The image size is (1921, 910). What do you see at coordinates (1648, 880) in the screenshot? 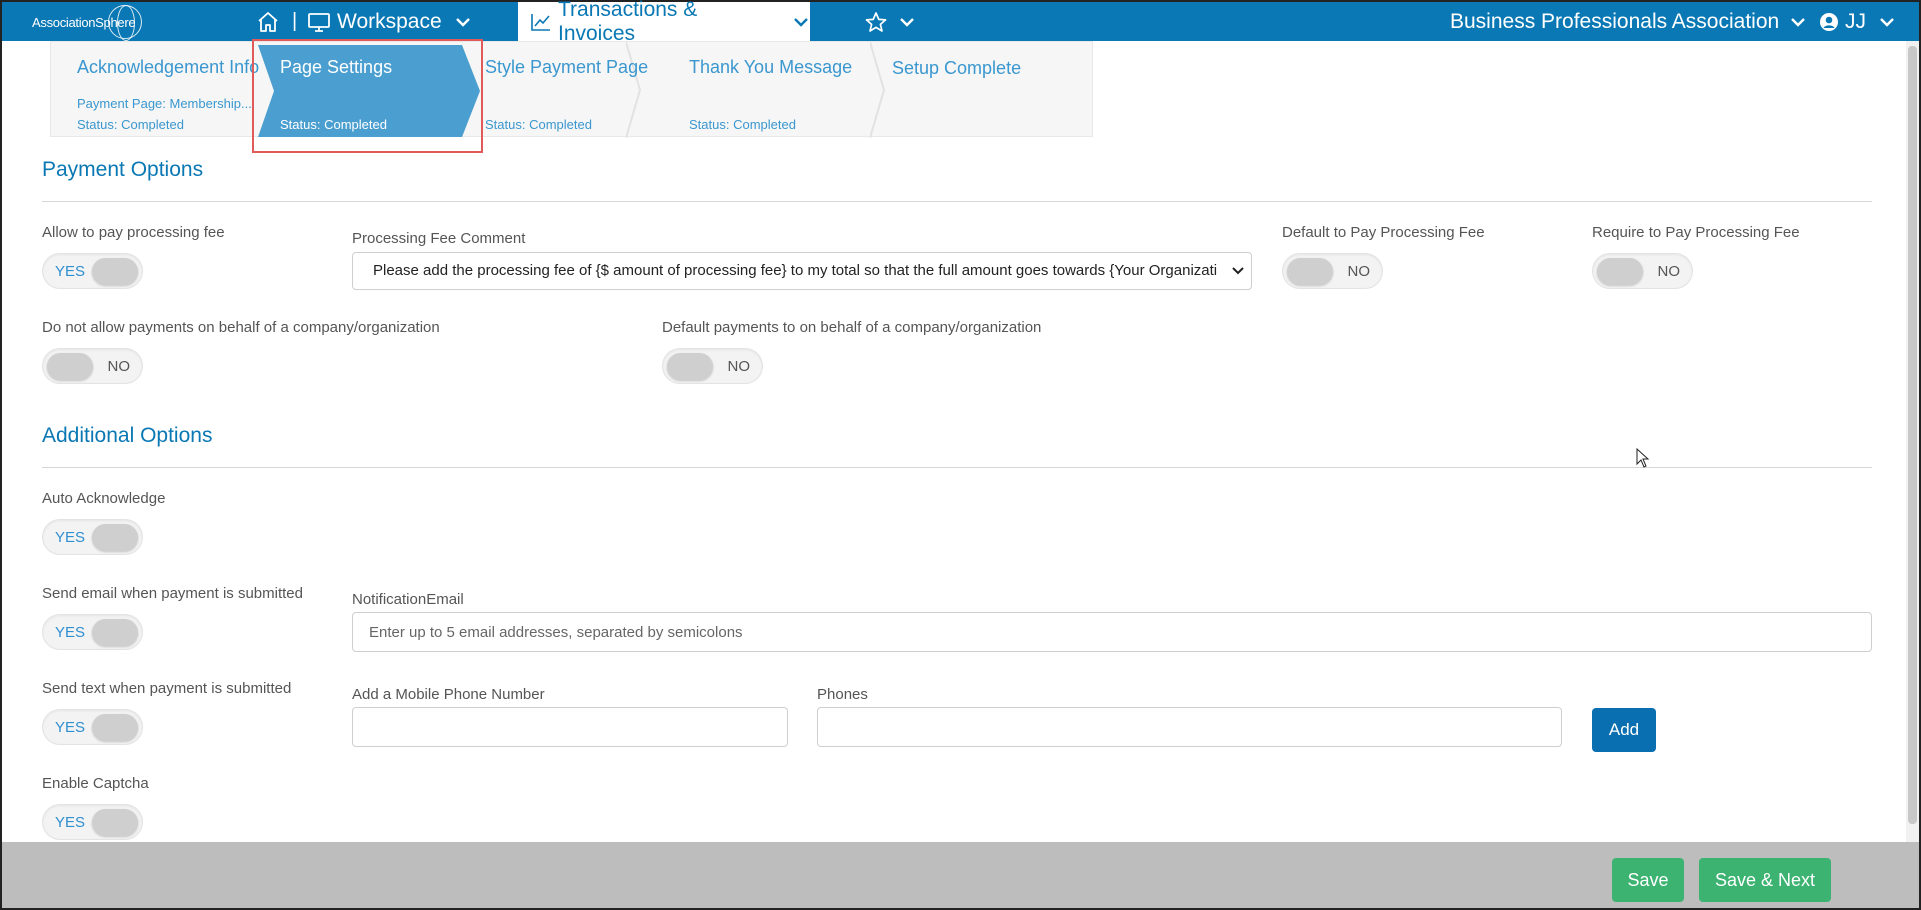
I see `save-button: Save` at bounding box center [1648, 880].